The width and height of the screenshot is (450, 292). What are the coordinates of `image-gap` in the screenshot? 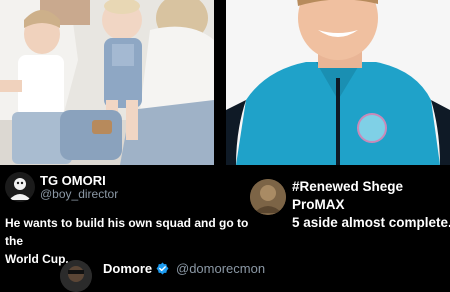 It's located at (220, 82).